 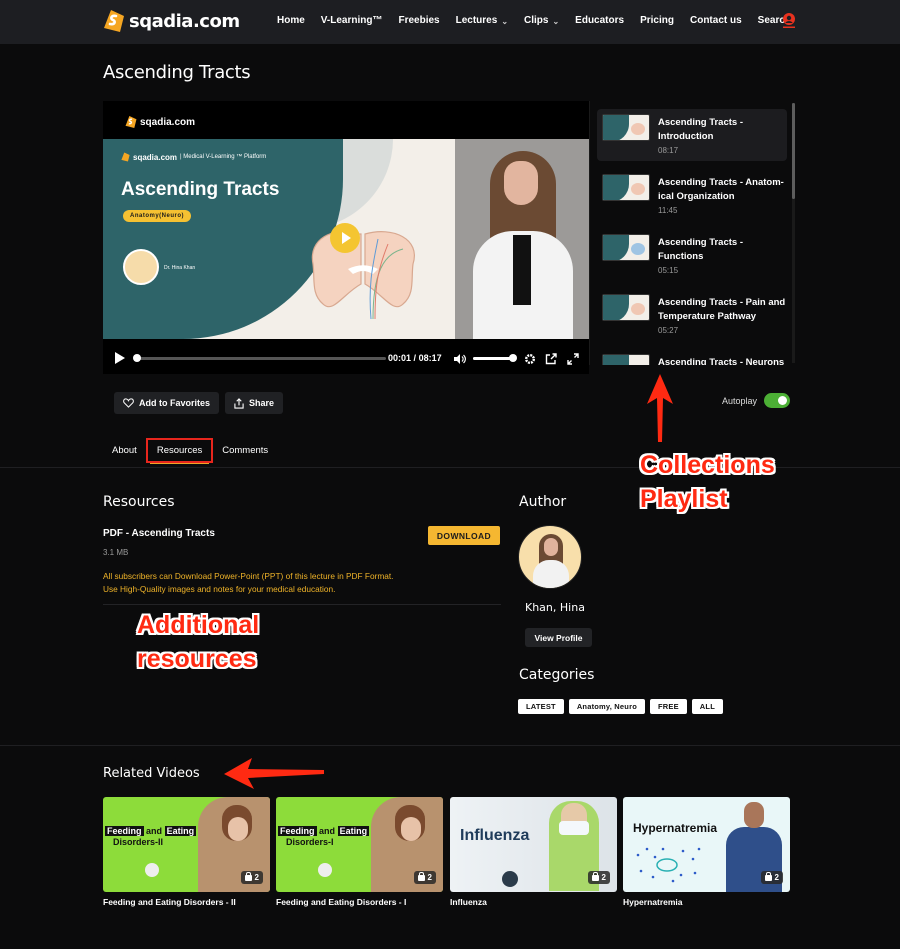 I want to click on settings-gear-icon, so click(x=530, y=358).